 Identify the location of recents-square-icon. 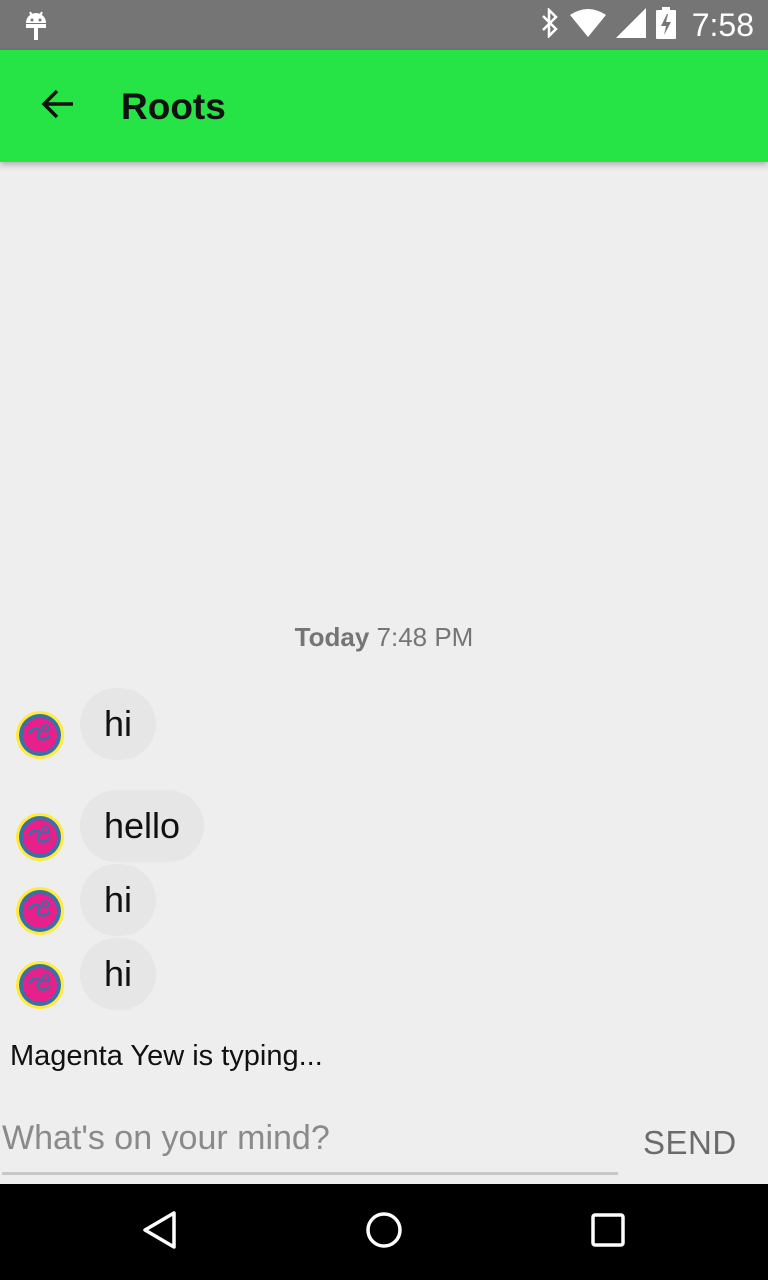
(608, 1232).